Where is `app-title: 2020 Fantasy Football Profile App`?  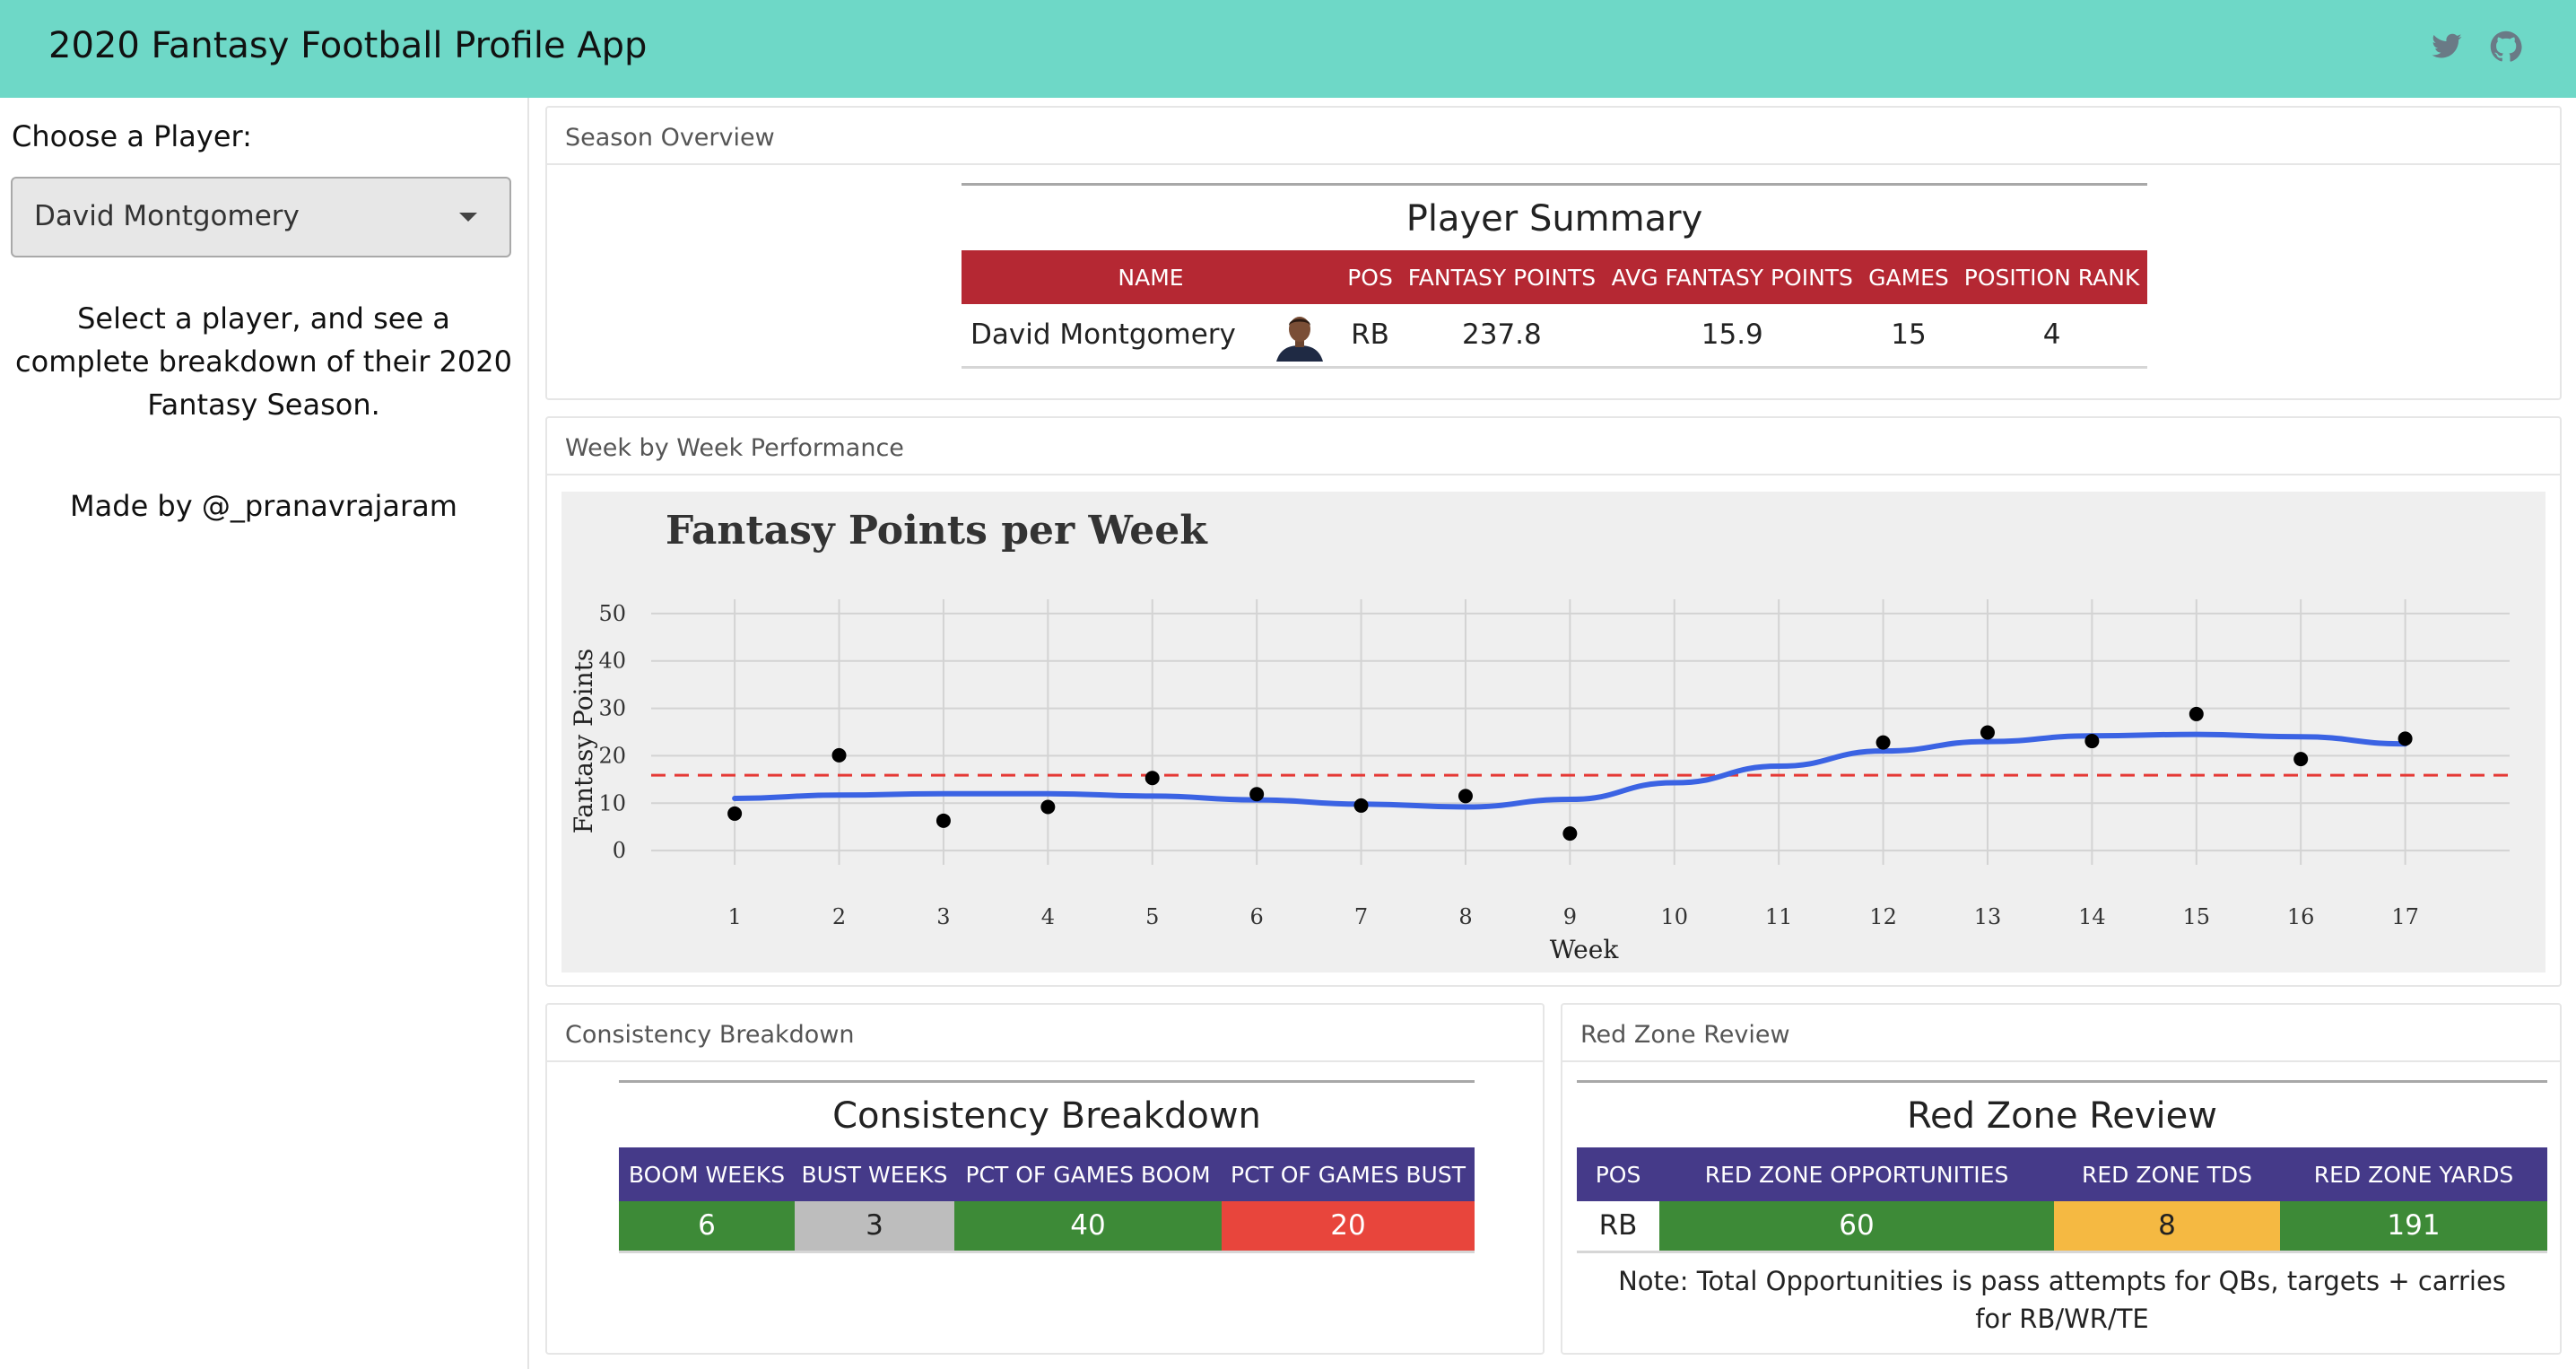 app-title: 2020 Fantasy Football Profile App is located at coordinates (348, 45).